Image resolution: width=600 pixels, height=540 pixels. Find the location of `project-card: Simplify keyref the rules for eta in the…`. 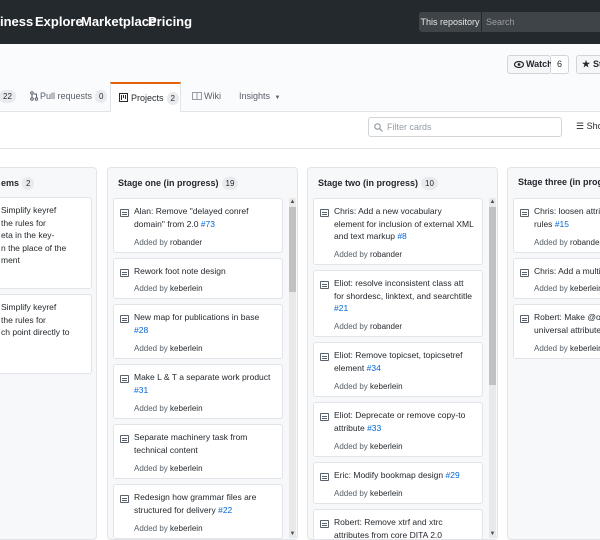

project-card: Simplify keyref the rules for eta in the… is located at coordinates (46, 243).